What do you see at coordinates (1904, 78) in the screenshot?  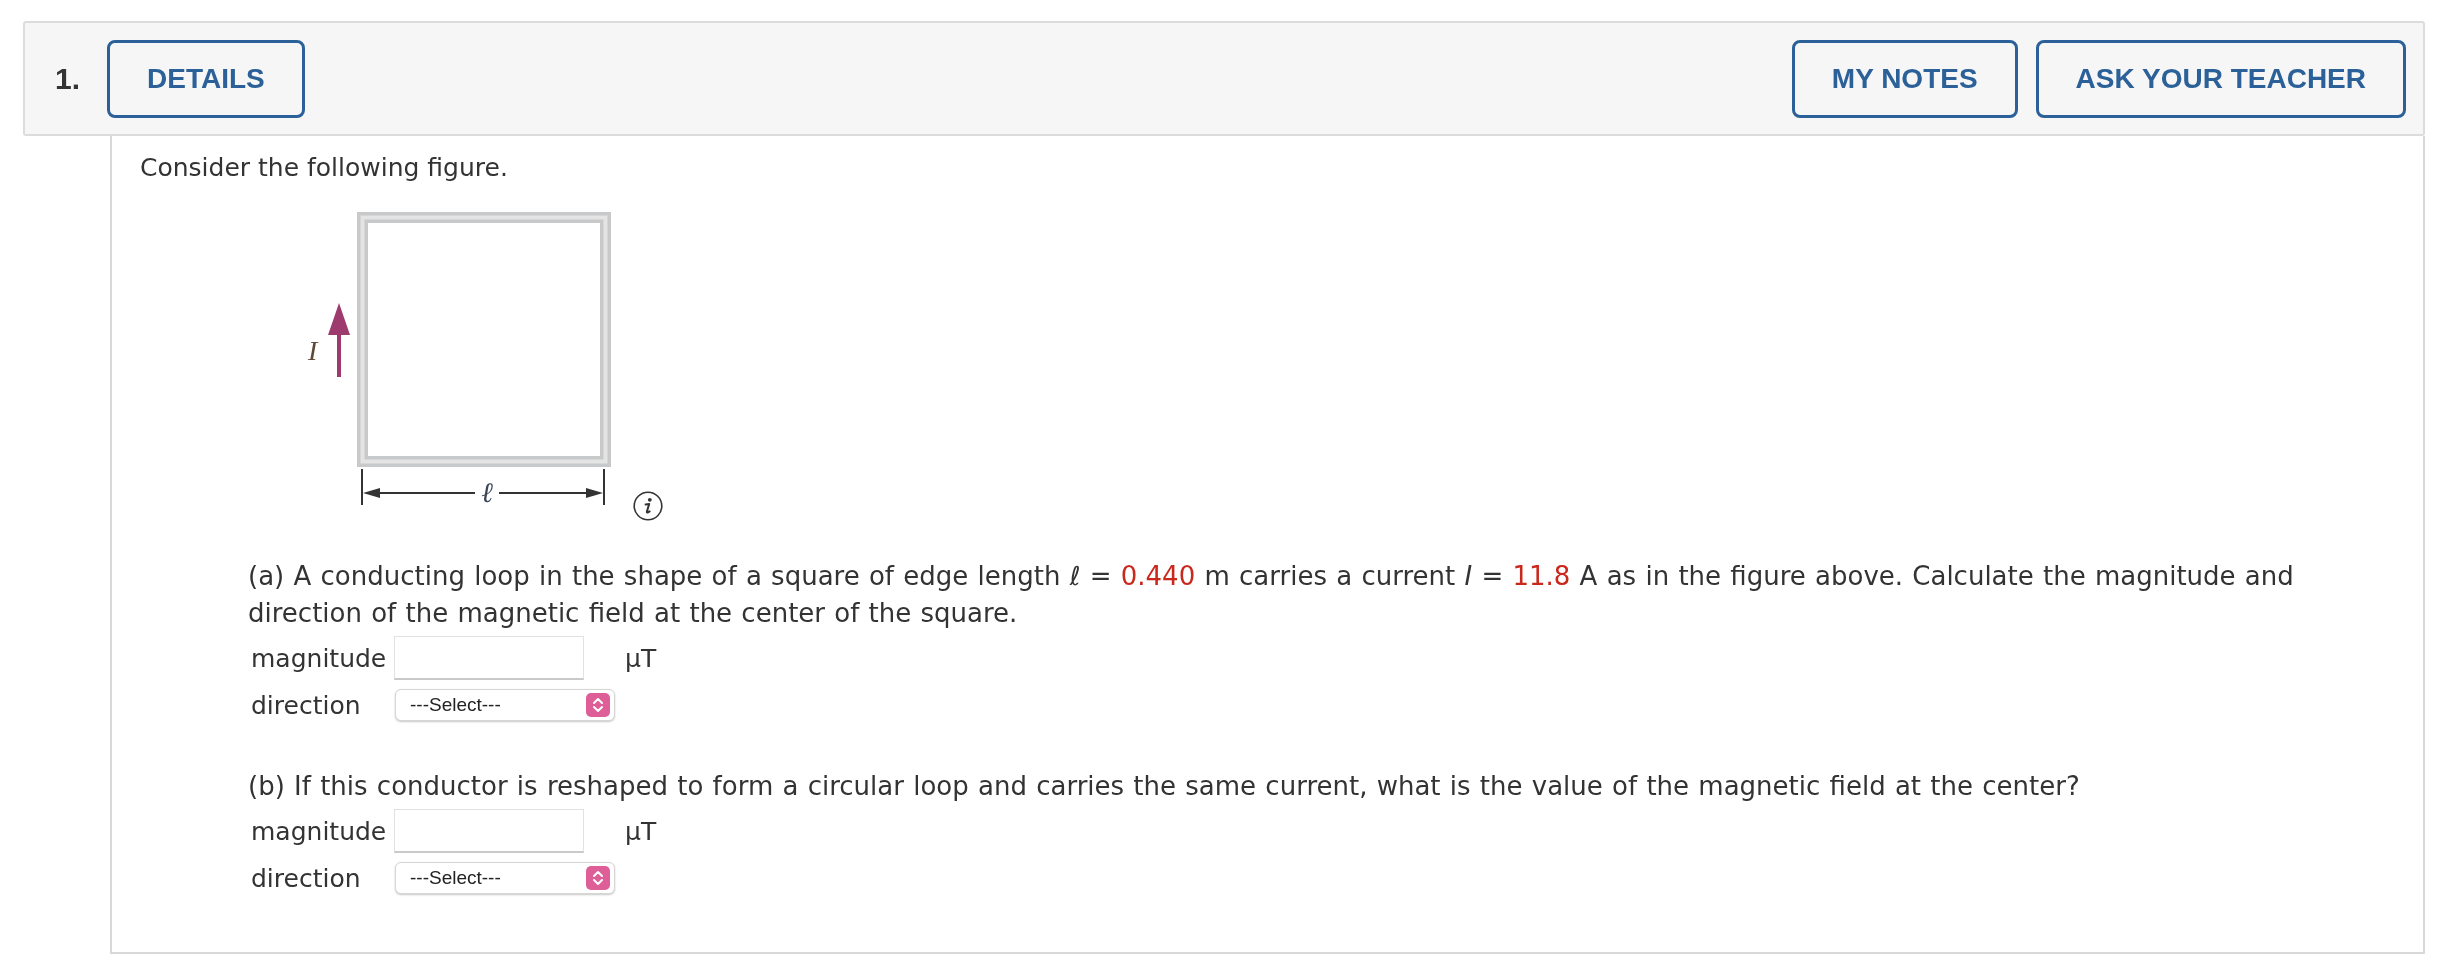 I see `notes-button: MY NOTES` at bounding box center [1904, 78].